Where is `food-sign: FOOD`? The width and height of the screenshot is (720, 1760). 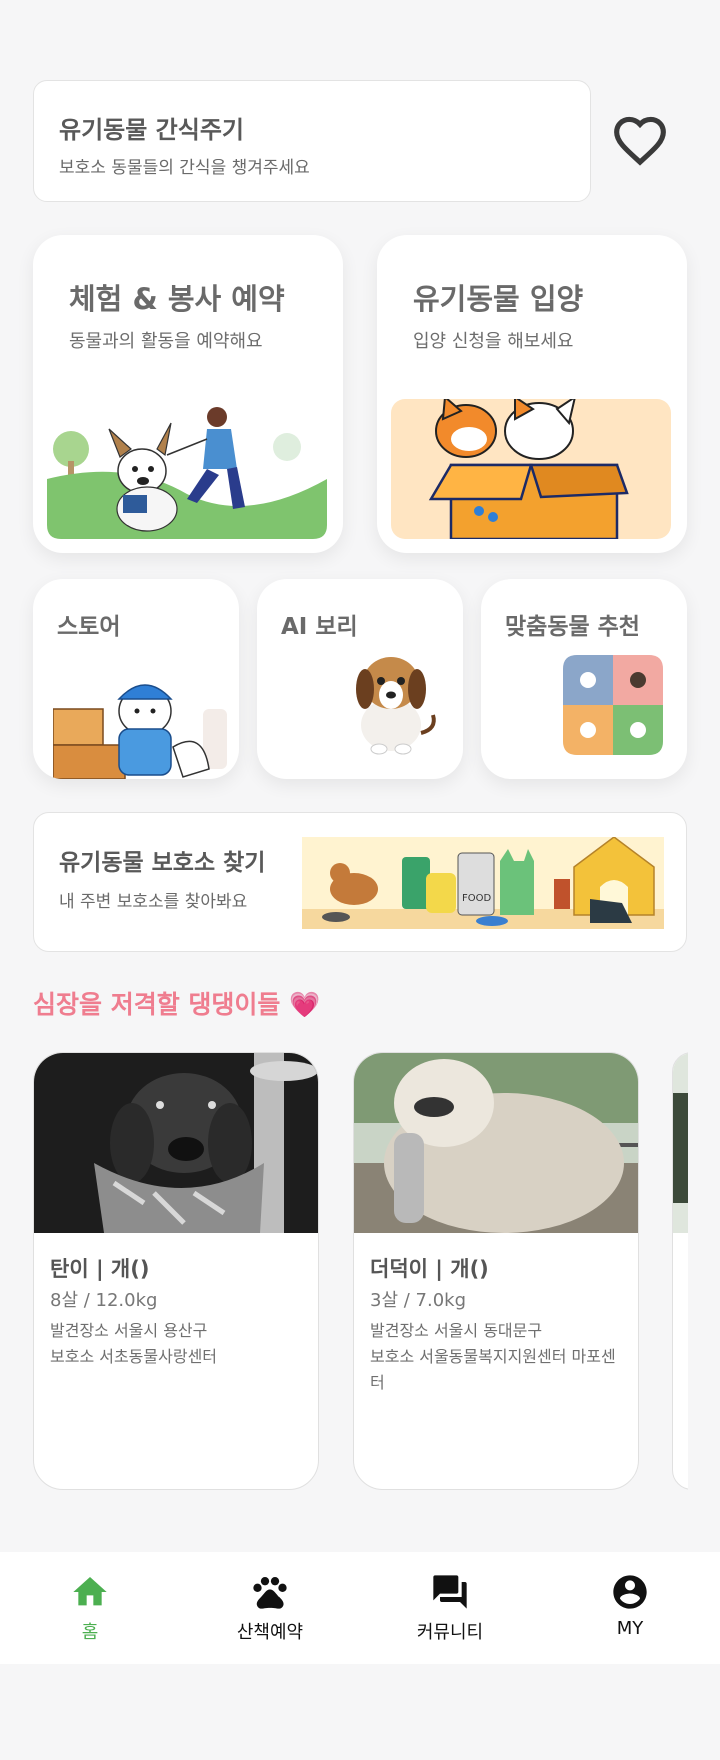 food-sign: FOOD is located at coordinates (476, 898).